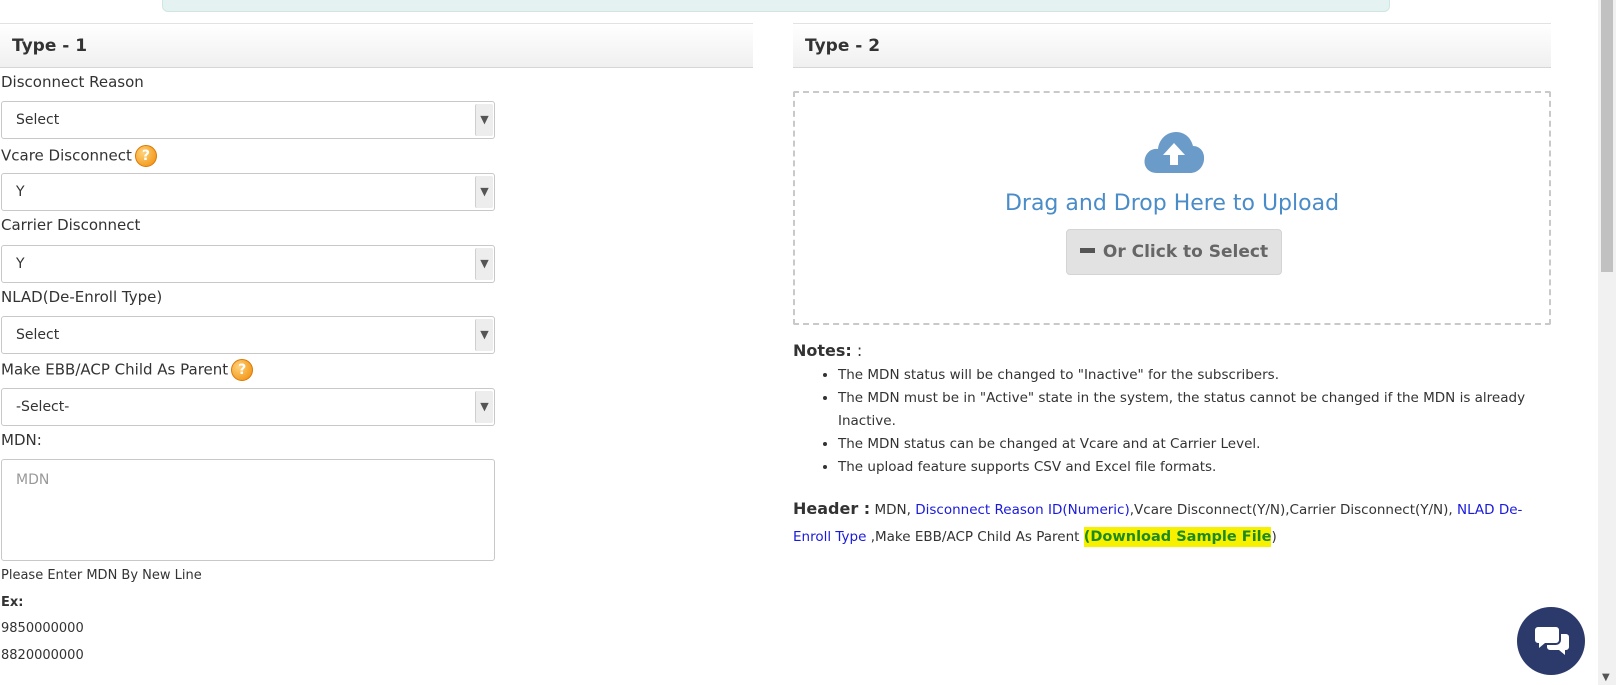 Image resolution: width=1616 pixels, height=685 pixels. What do you see at coordinates (66, 155) in the screenshot?
I see `vcare-disconnect-label: Vcare Disconnect` at bounding box center [66, 155].